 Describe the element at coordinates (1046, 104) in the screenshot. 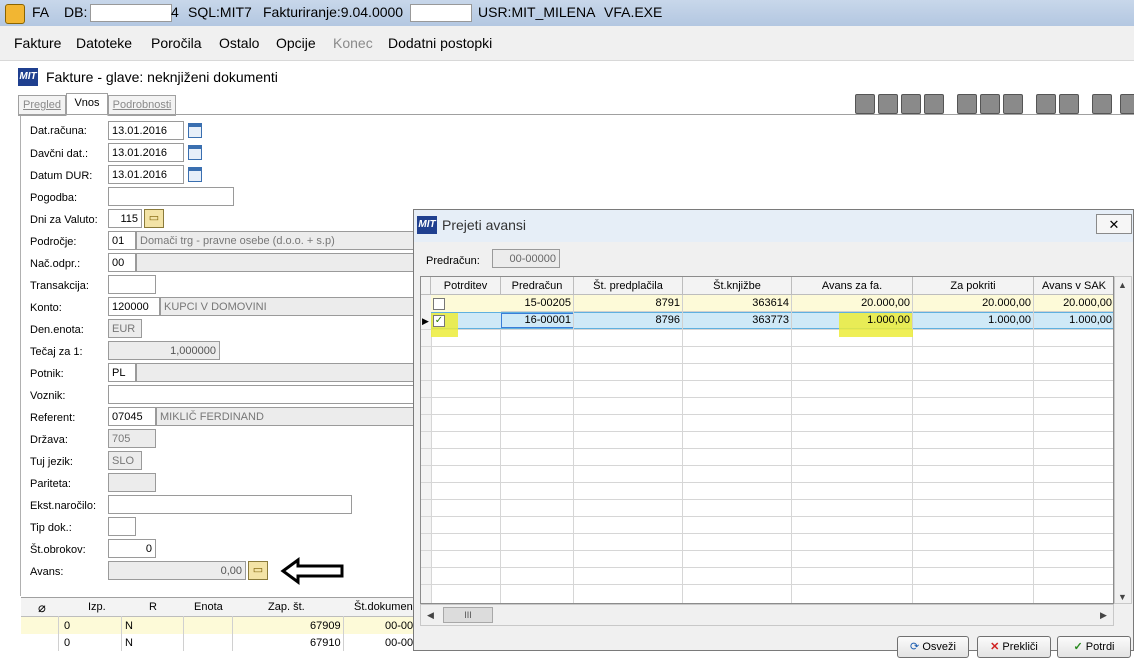

I see `toolbar-print-icon` at that location.